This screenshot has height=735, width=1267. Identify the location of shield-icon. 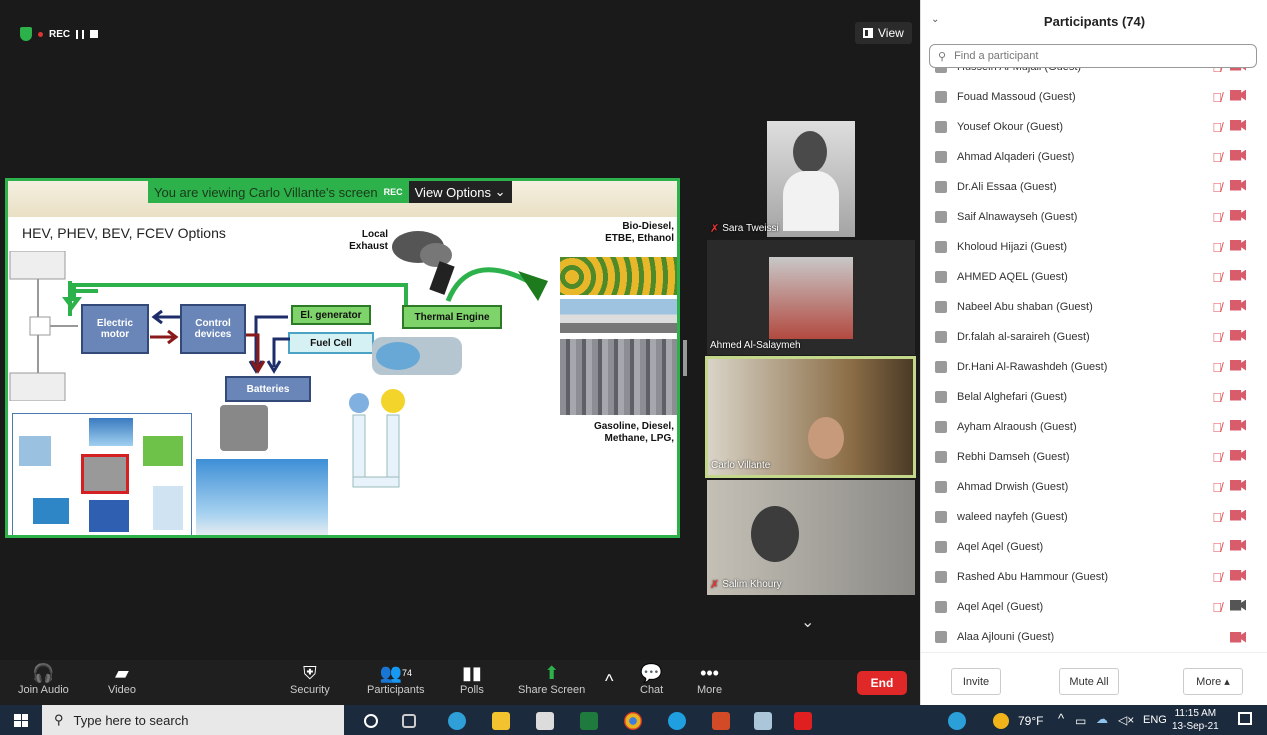
(26, 34).